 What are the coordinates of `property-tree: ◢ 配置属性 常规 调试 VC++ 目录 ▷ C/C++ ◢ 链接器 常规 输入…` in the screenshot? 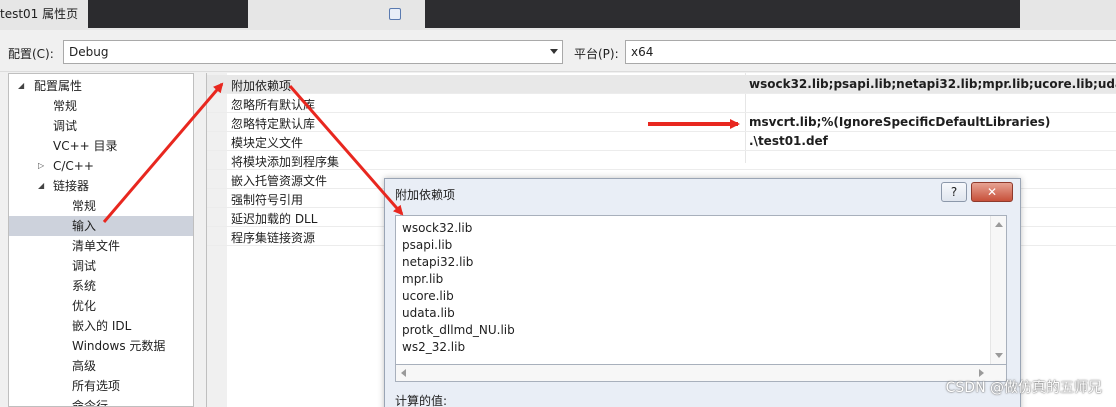 It's located at (101, 240).